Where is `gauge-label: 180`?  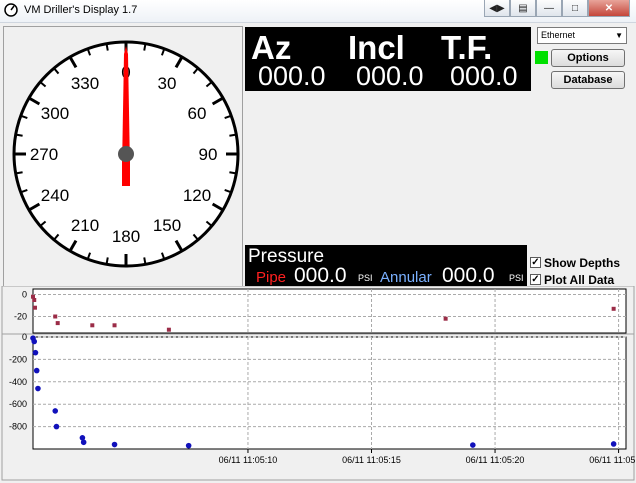 gauge-label: 180 is located at coordinates (126, 236).